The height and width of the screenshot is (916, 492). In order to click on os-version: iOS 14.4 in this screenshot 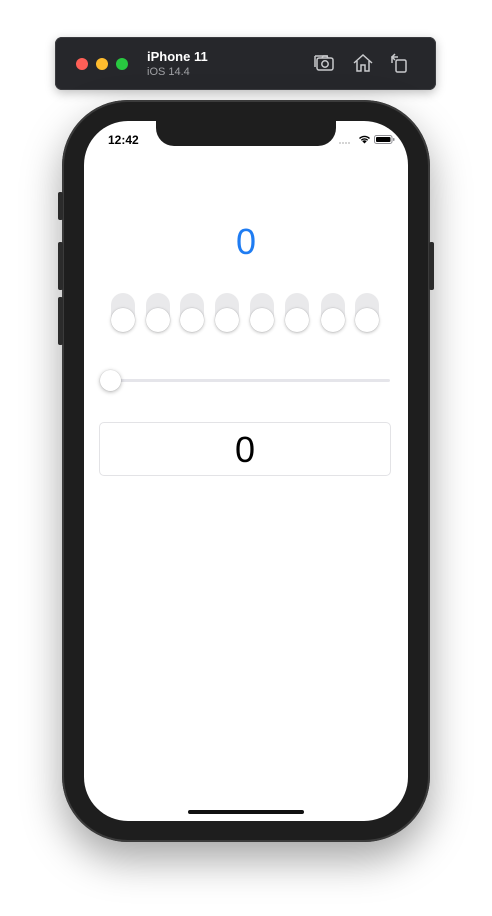, I will do `click(168, 72)`.